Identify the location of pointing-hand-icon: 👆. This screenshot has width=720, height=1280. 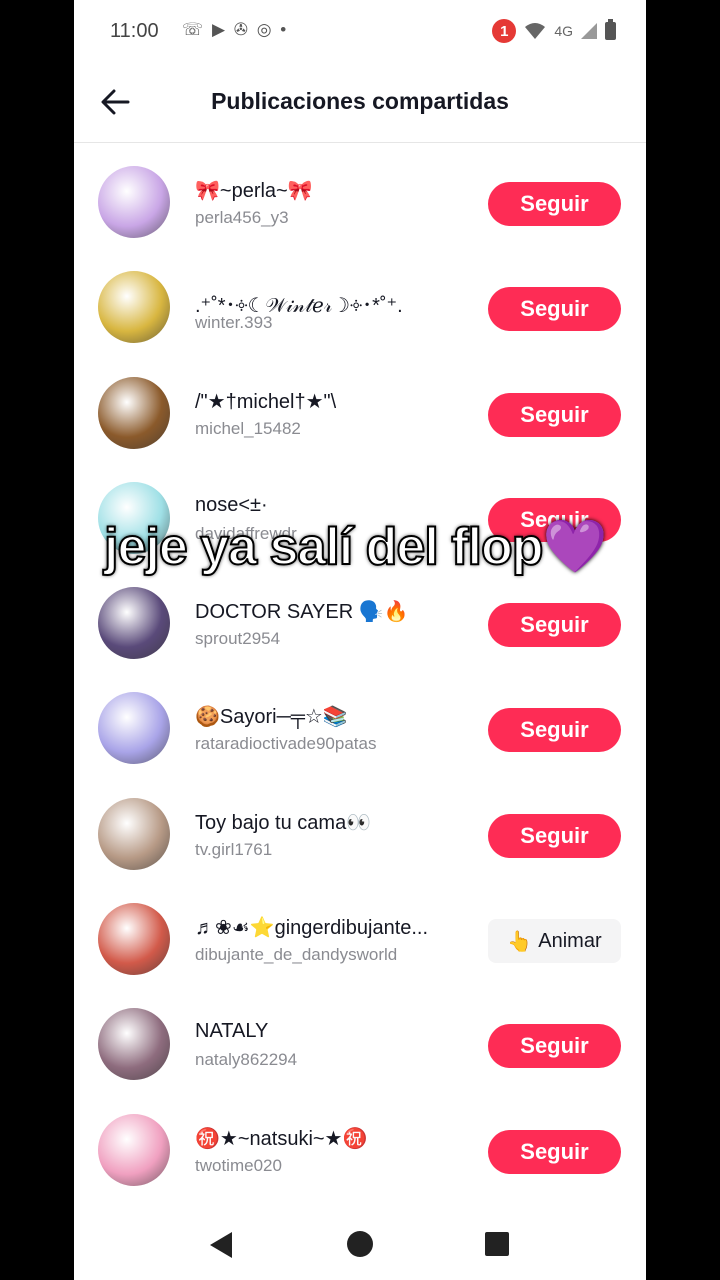
(520, 941).